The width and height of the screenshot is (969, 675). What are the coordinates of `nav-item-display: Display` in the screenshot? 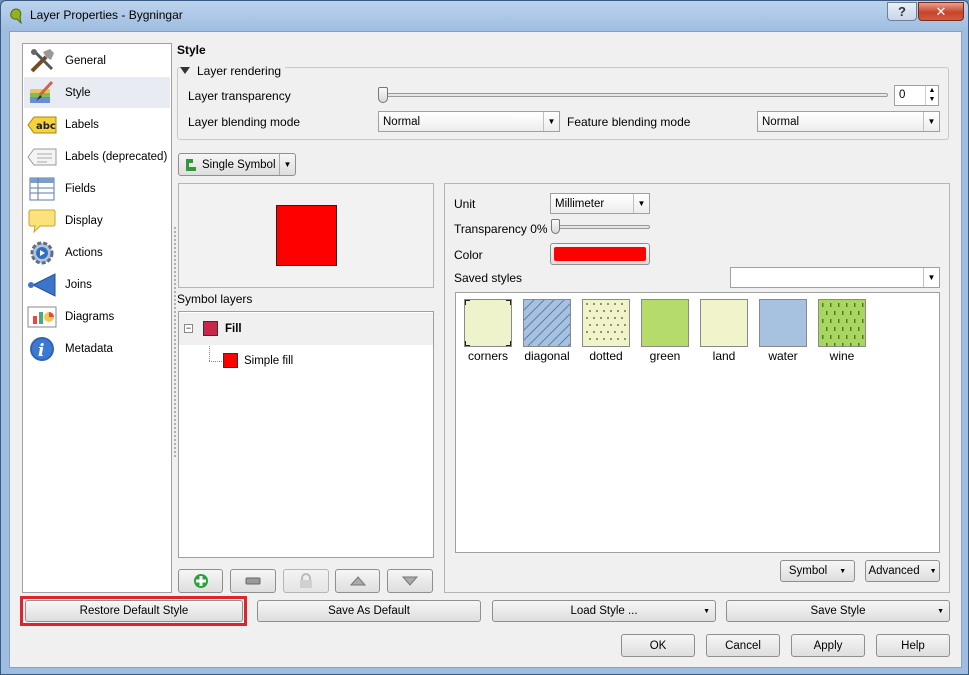 It's located at (97, 220).